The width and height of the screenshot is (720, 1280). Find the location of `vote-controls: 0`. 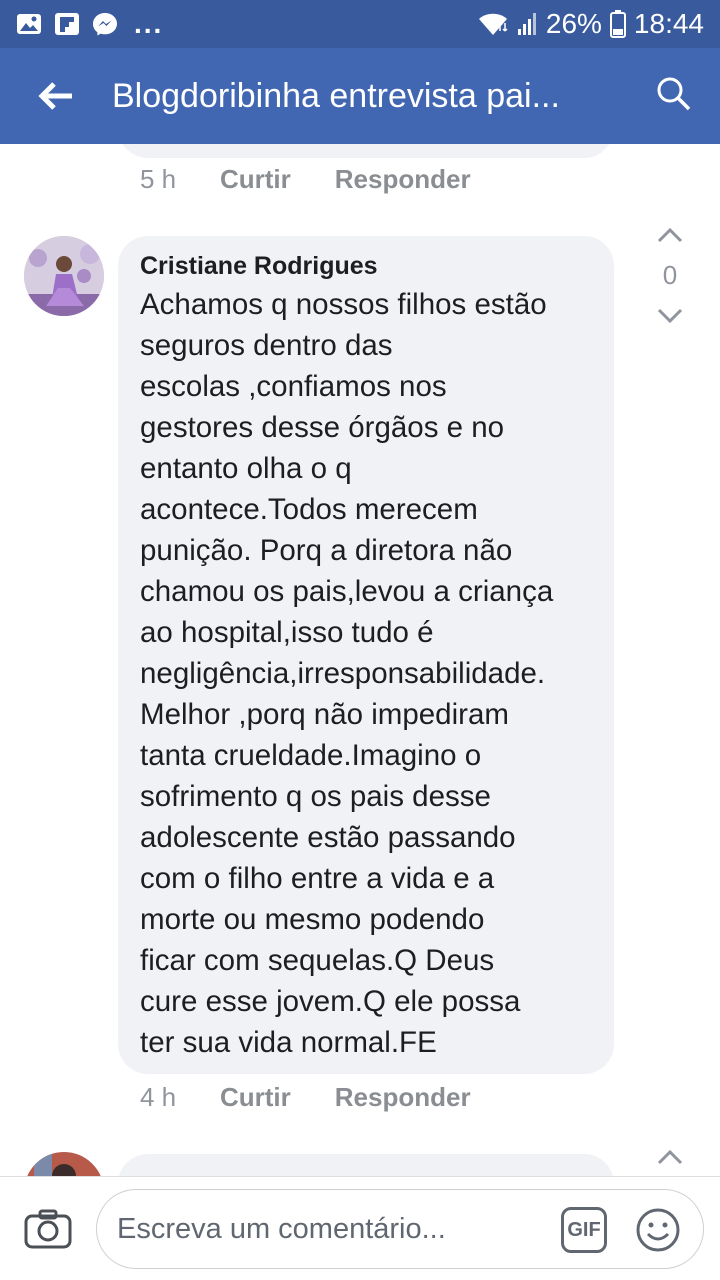

vote-controls: 0 is located at coordinates (670, 275).